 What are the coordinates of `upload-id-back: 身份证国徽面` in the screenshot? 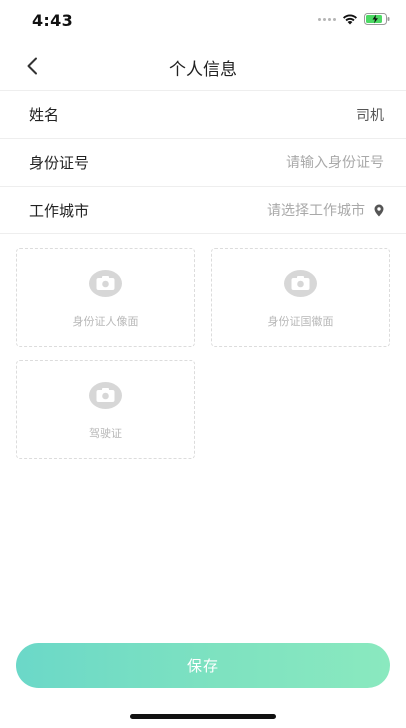 It's located at (300, 297).